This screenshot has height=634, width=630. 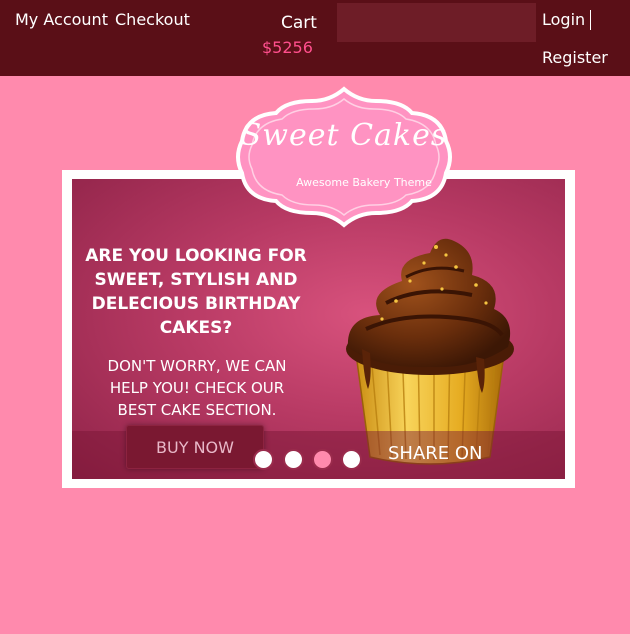 What do you see at coordinates (152, 19) in the screenshot?
I see `checkout-link: Checkout` at bounding box center [152, 19].